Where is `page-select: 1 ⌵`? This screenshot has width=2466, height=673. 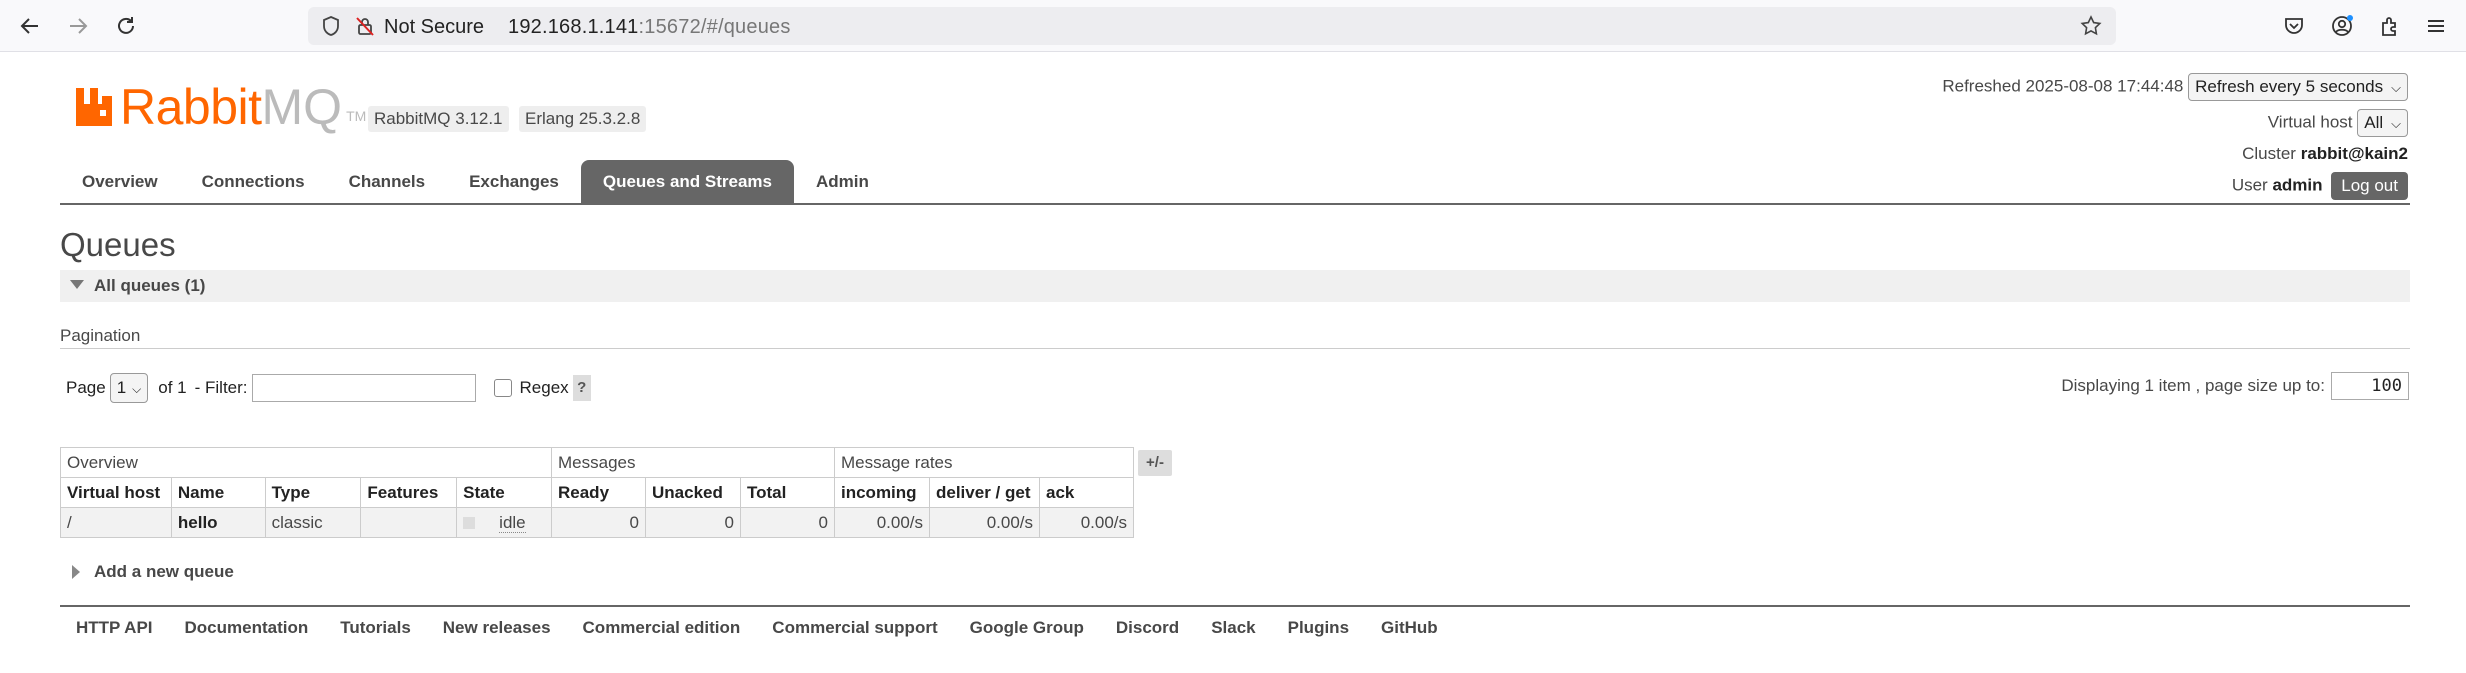
page-select: 1 ⌵ is located at coordinates (129, 388).